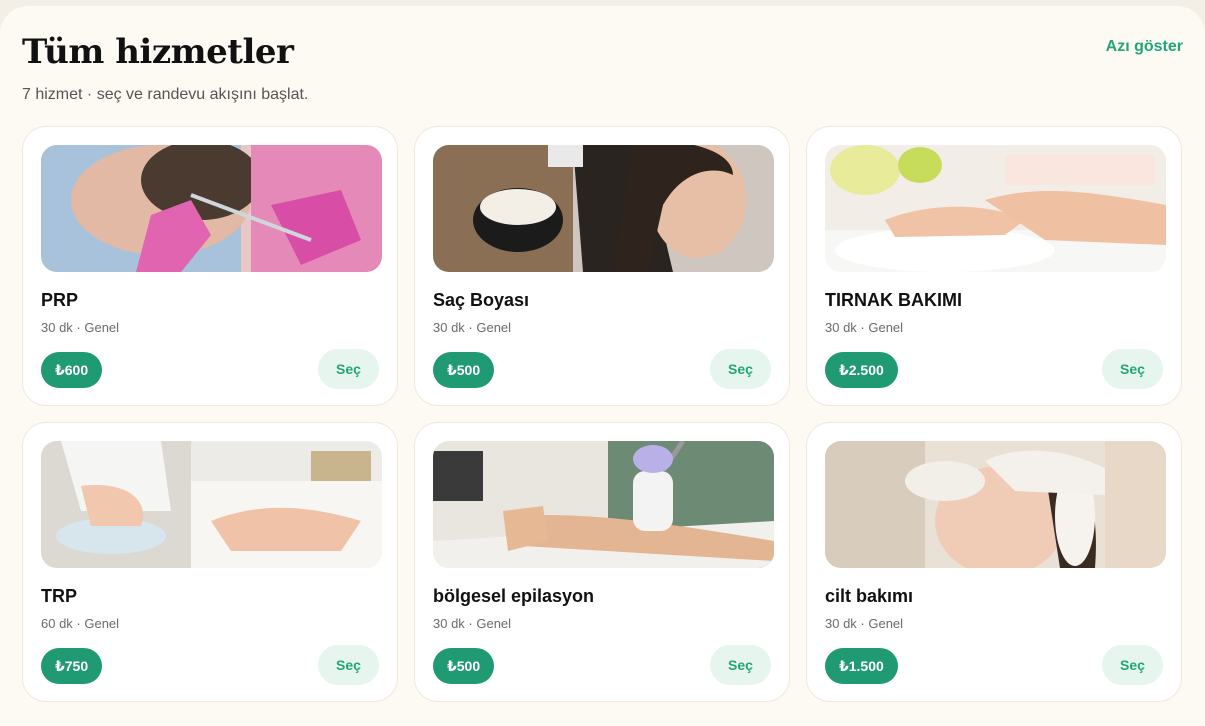  I want to click on price-badge: ₺750, so click(72, 666).